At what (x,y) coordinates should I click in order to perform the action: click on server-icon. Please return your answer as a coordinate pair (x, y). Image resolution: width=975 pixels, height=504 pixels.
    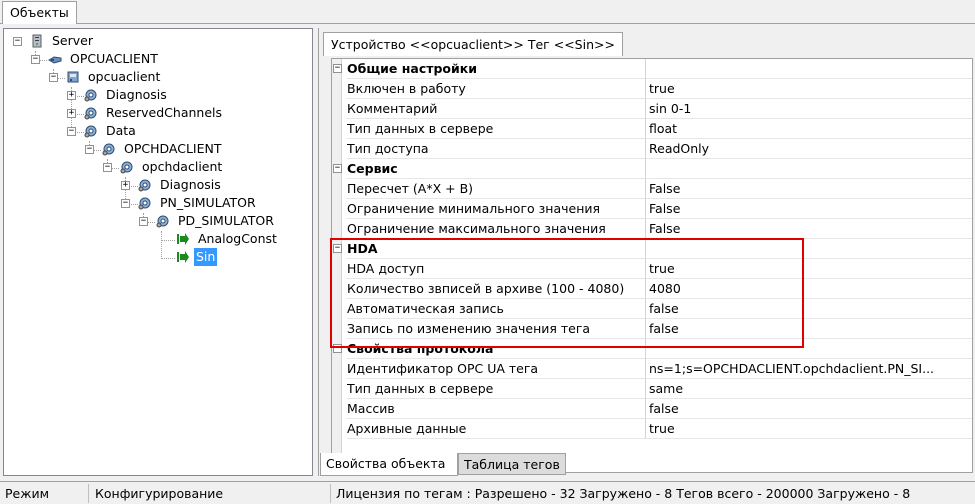
    Looking at the image, I should click on (37, 41).